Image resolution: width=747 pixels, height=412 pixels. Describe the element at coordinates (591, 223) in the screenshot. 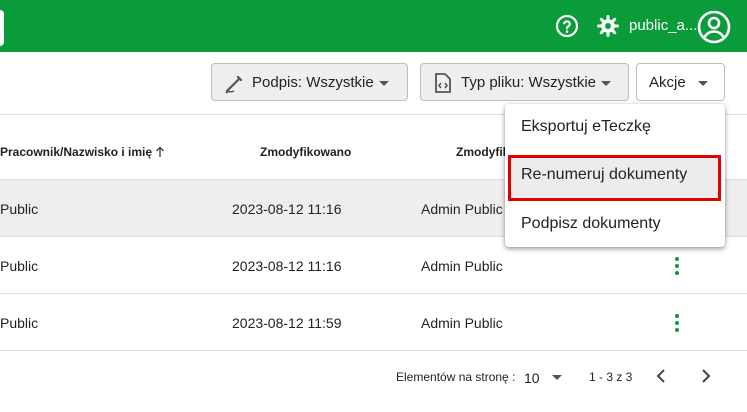

I see `menu-item-sign-label: Podpisz dokumenty` at that location.